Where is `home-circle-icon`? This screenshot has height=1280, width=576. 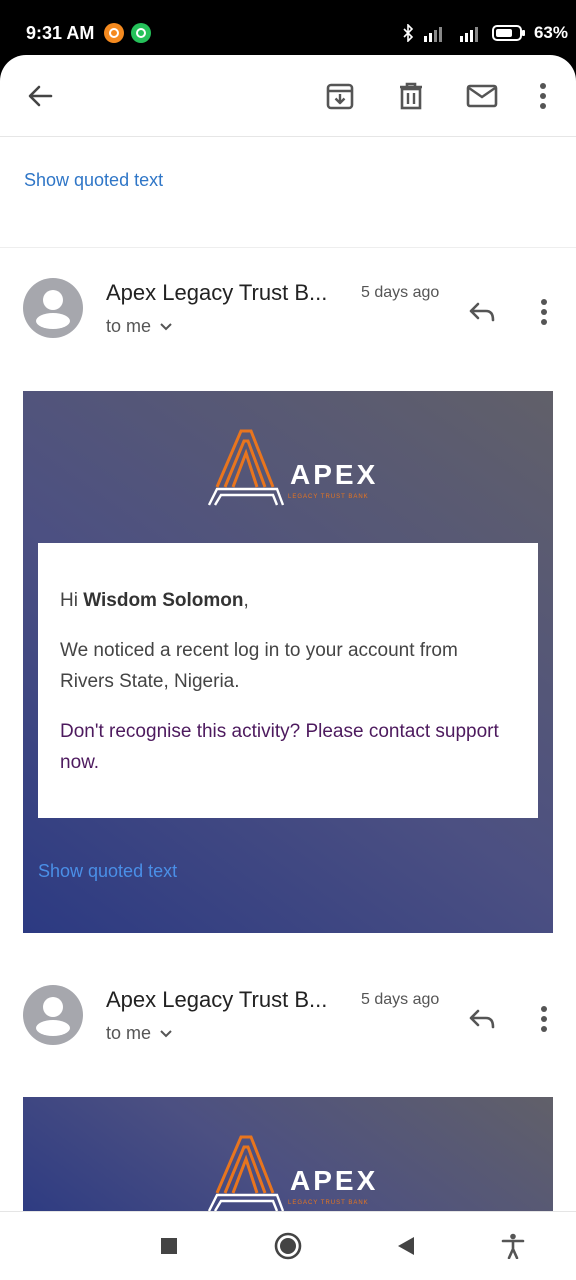 home-circle-icon is located at coordinates (288, 1246).